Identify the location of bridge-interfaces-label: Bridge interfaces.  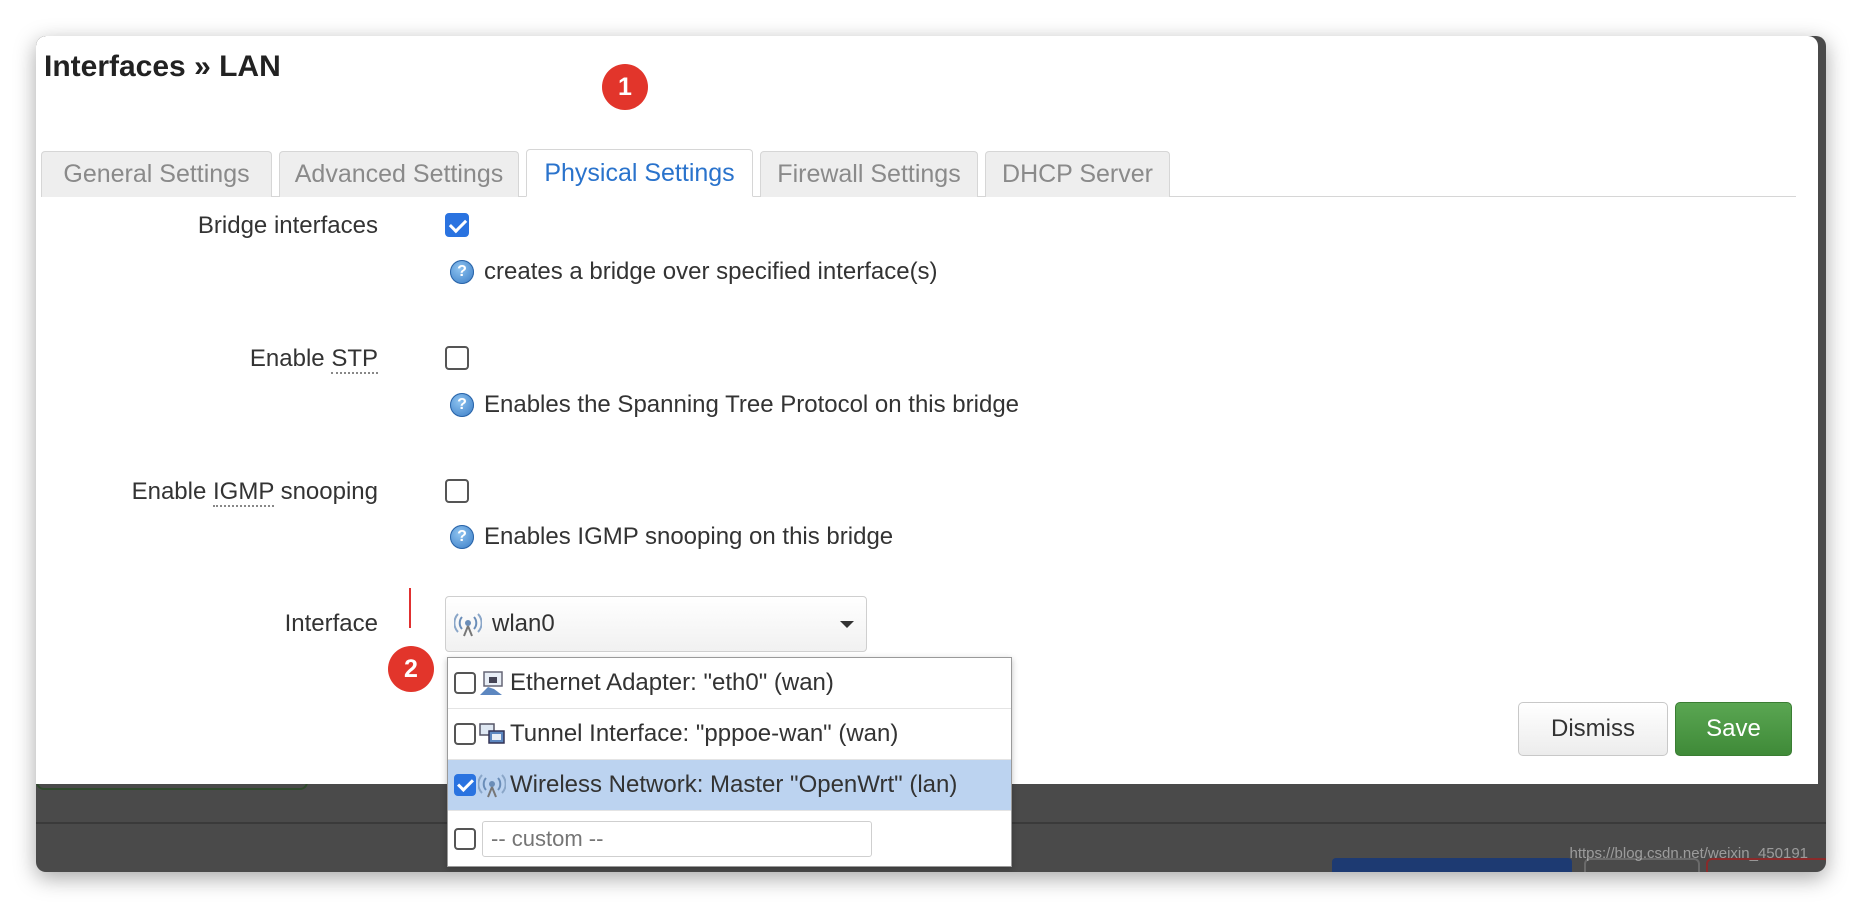
(287, 225).